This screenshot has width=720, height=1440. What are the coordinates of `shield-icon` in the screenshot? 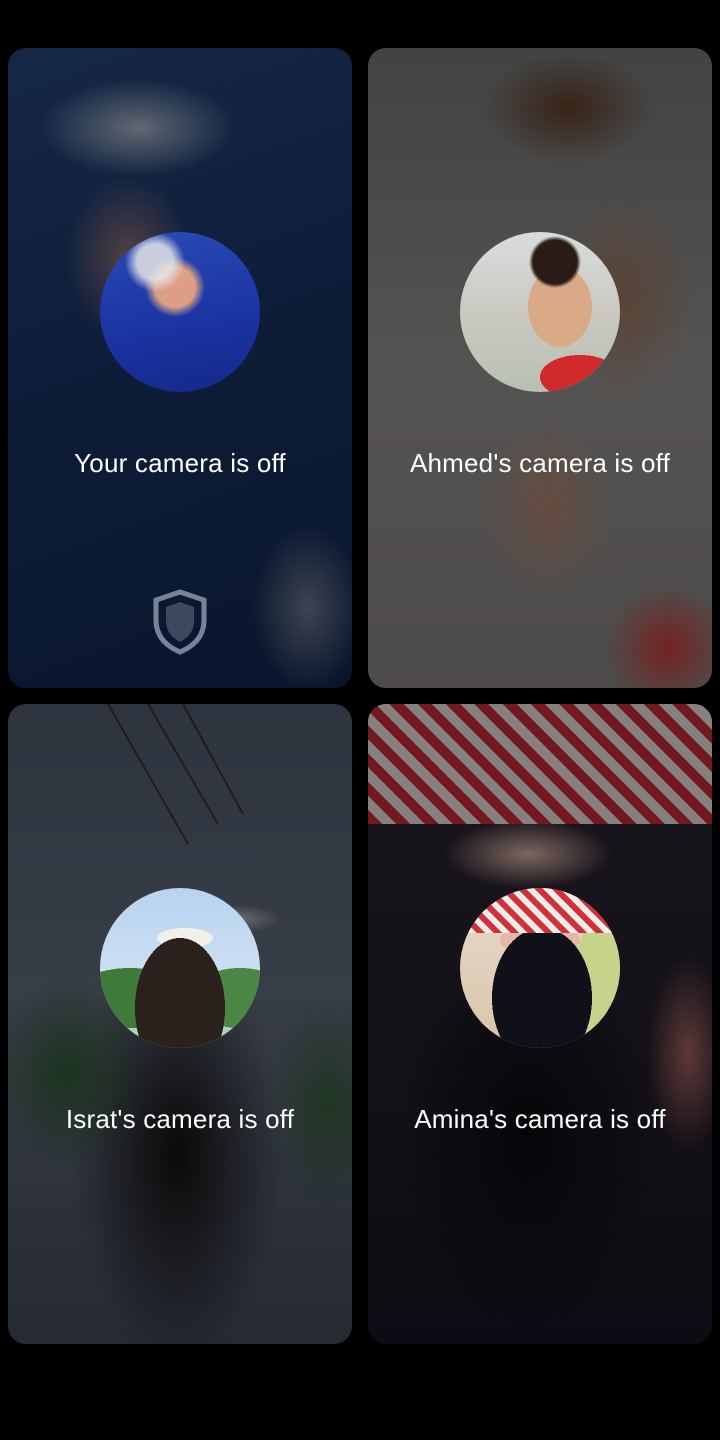 It's located at (180, 622).